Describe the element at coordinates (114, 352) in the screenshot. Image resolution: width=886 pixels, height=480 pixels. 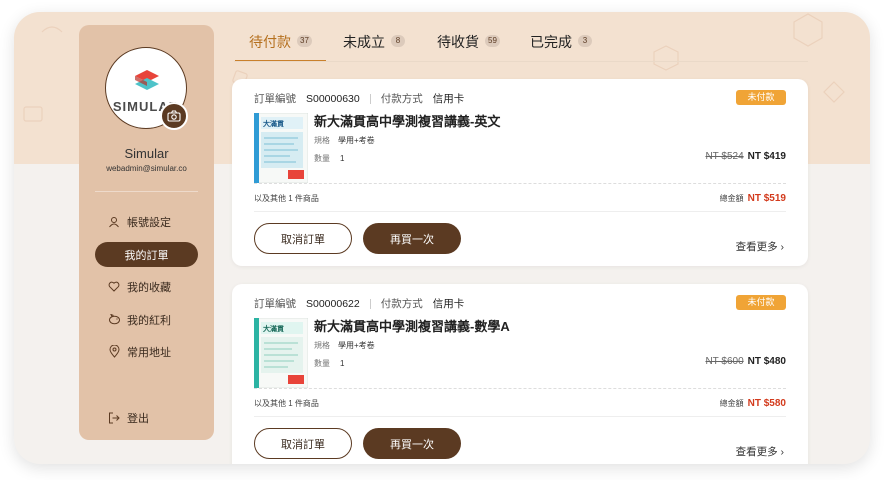
I see `location-pin-icon` at that location.